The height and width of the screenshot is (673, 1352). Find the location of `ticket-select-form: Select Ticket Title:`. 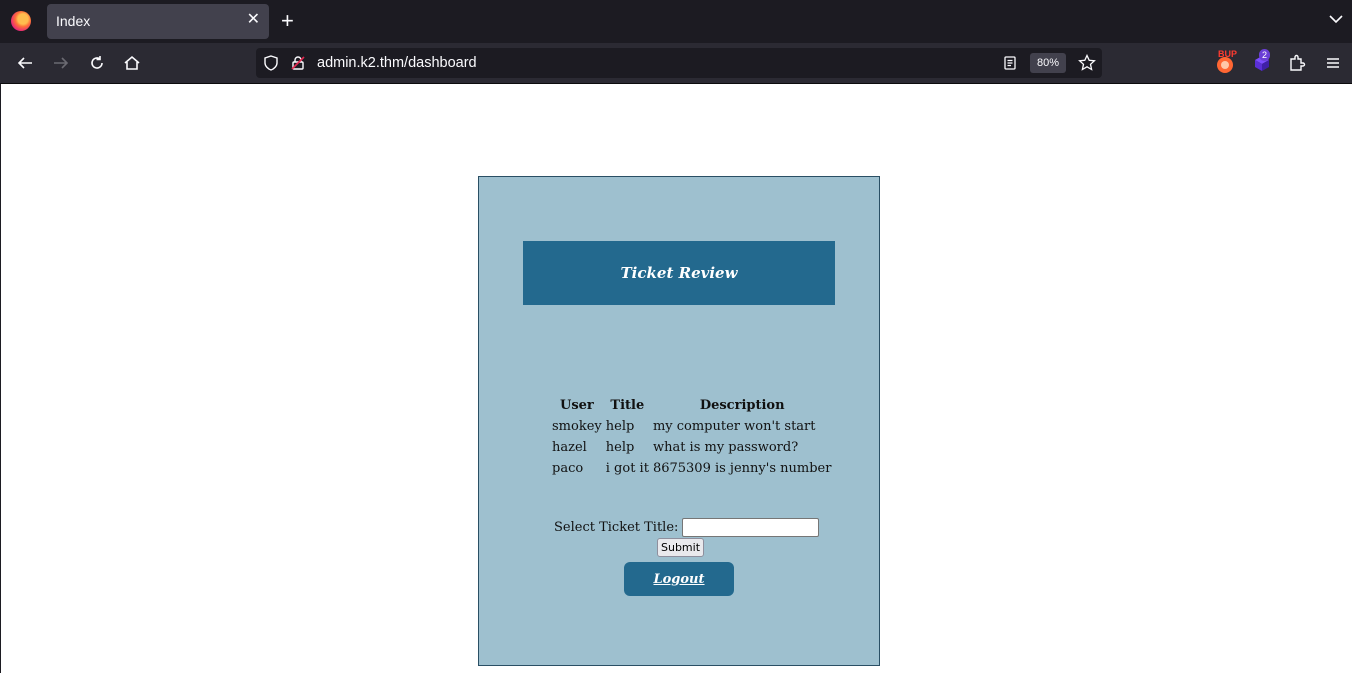

ticket-select-form: Select Ticket Title: is located at coordinates (687, 527).